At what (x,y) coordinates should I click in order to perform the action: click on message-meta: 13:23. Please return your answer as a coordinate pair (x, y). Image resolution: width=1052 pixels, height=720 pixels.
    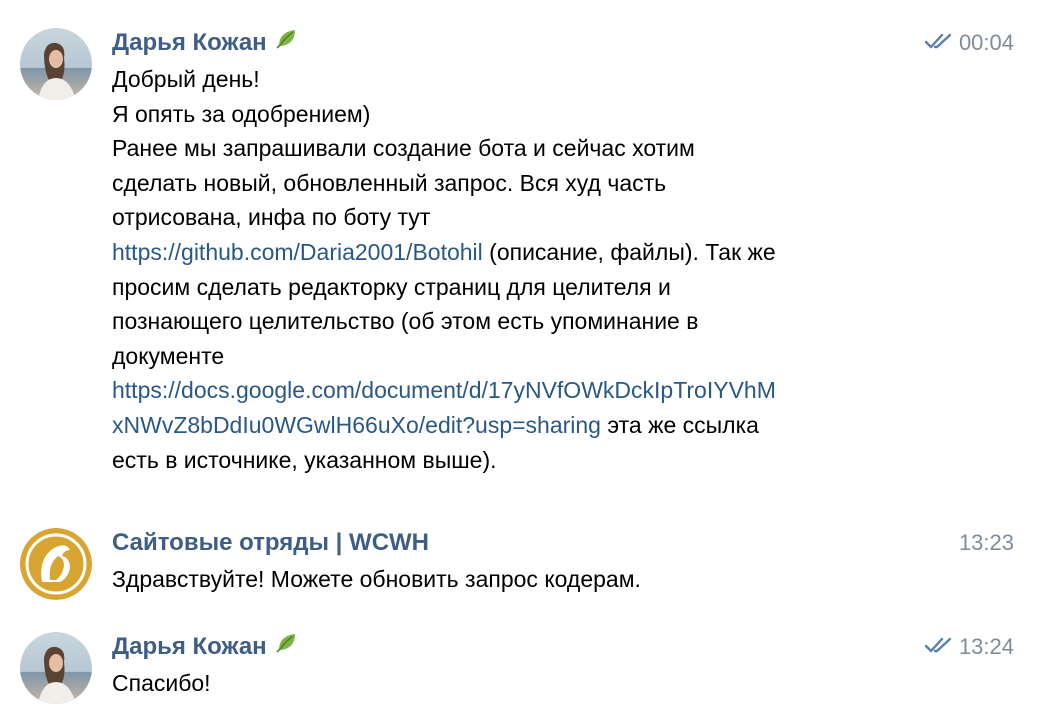
    Looking at the image, I should click on (986, 543).